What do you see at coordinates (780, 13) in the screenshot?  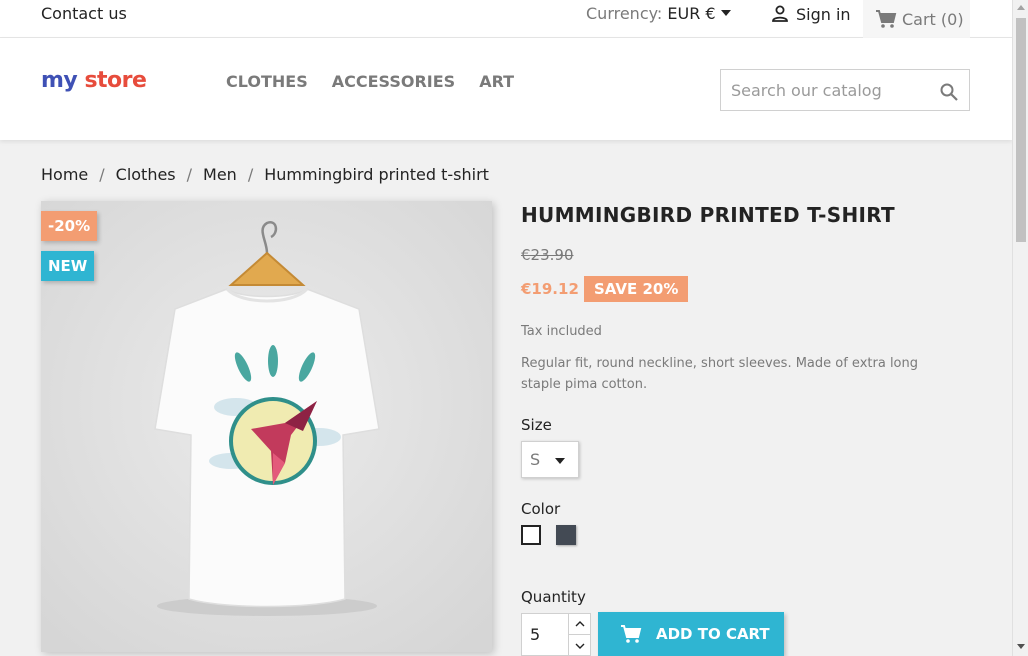 I see `user-icon` at bounding box center [780, 13].